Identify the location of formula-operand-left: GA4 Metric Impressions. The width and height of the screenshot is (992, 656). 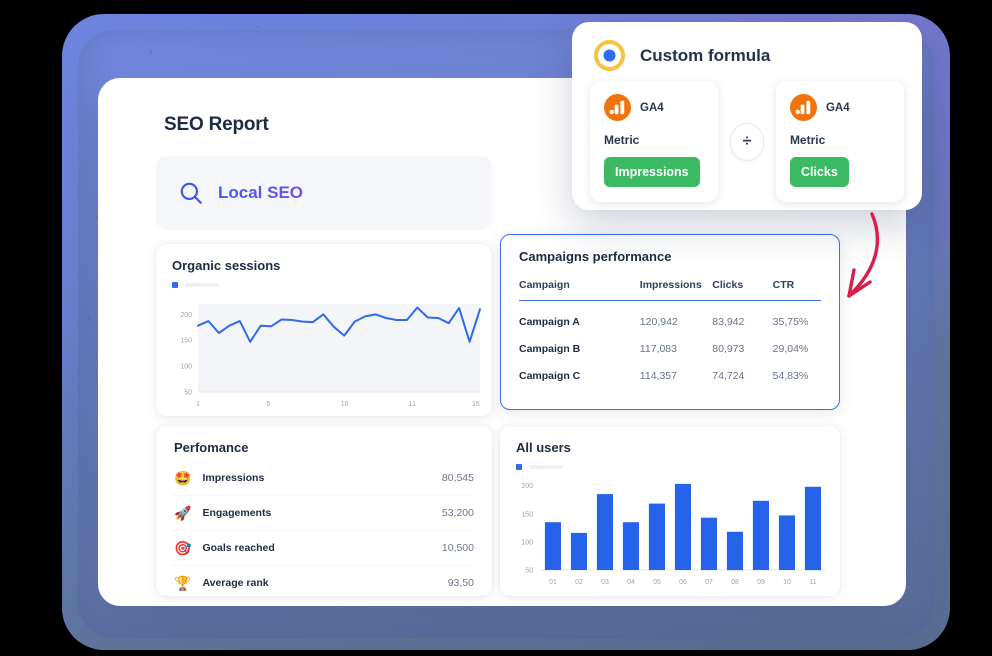
(654, 141).